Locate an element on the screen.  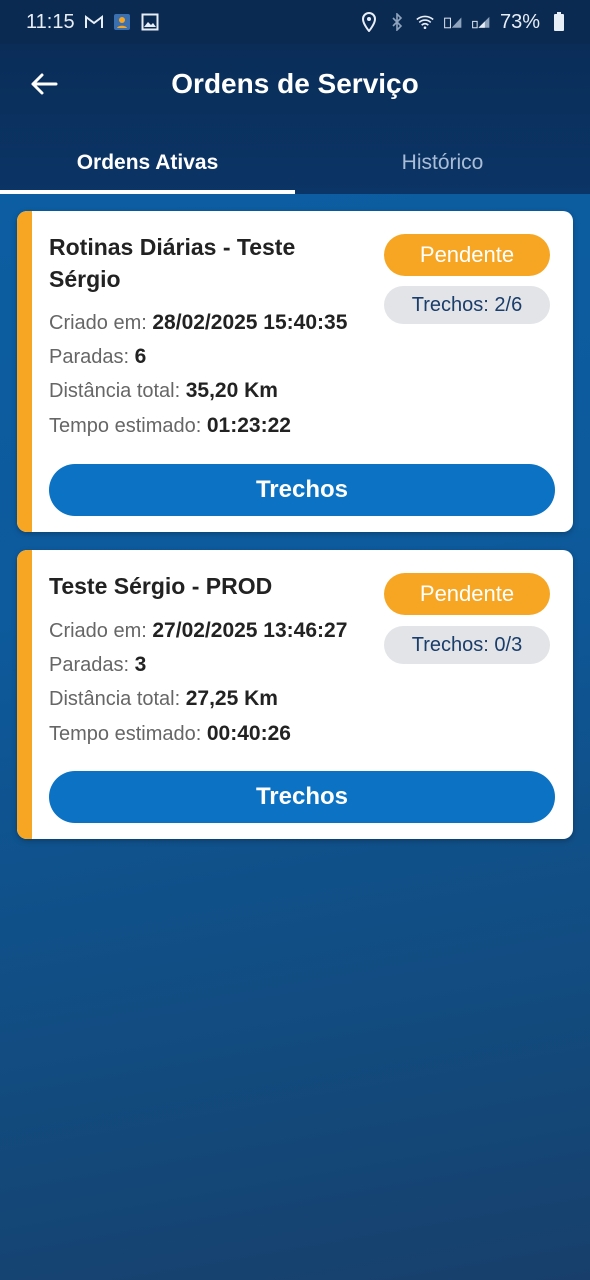
tab-bar: Ordens Ativas Histórico is located at coordinates (295, 163).